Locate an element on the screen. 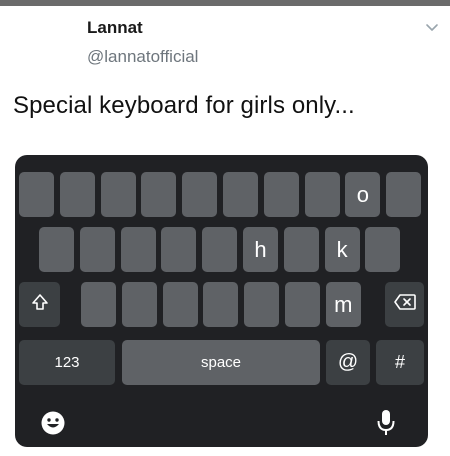 The height and width of the screenshot is (456, 450). hash-key-label: # is located at coordinates (399, 362).